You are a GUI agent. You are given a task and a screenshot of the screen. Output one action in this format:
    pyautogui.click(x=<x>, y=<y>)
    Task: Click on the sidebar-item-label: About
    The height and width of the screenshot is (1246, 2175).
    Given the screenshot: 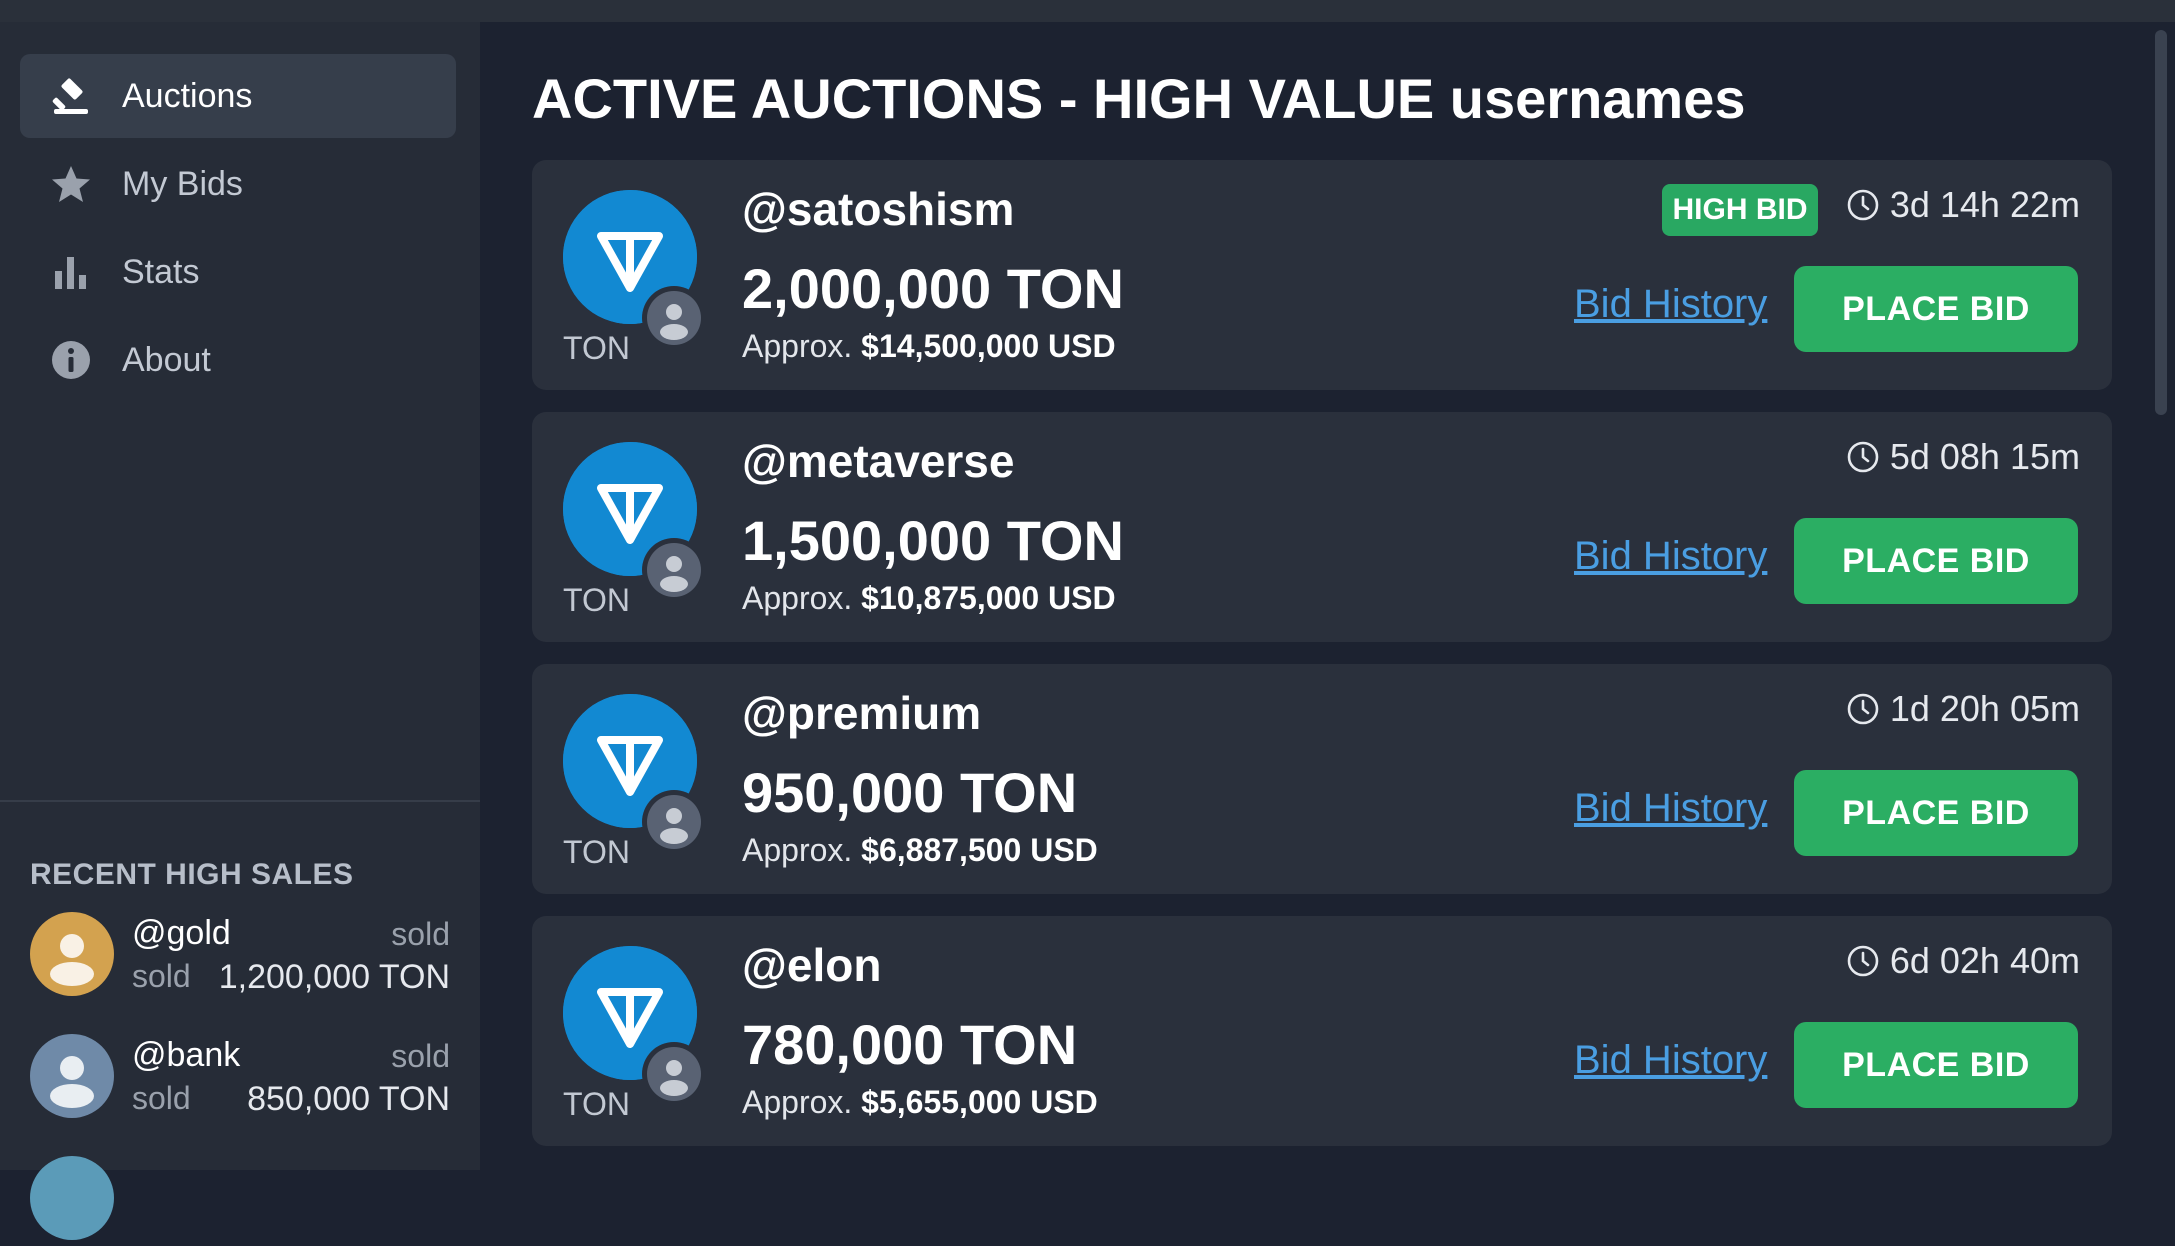 What is the action you would take?
    pyautogui.click(x=166, y=359)
    